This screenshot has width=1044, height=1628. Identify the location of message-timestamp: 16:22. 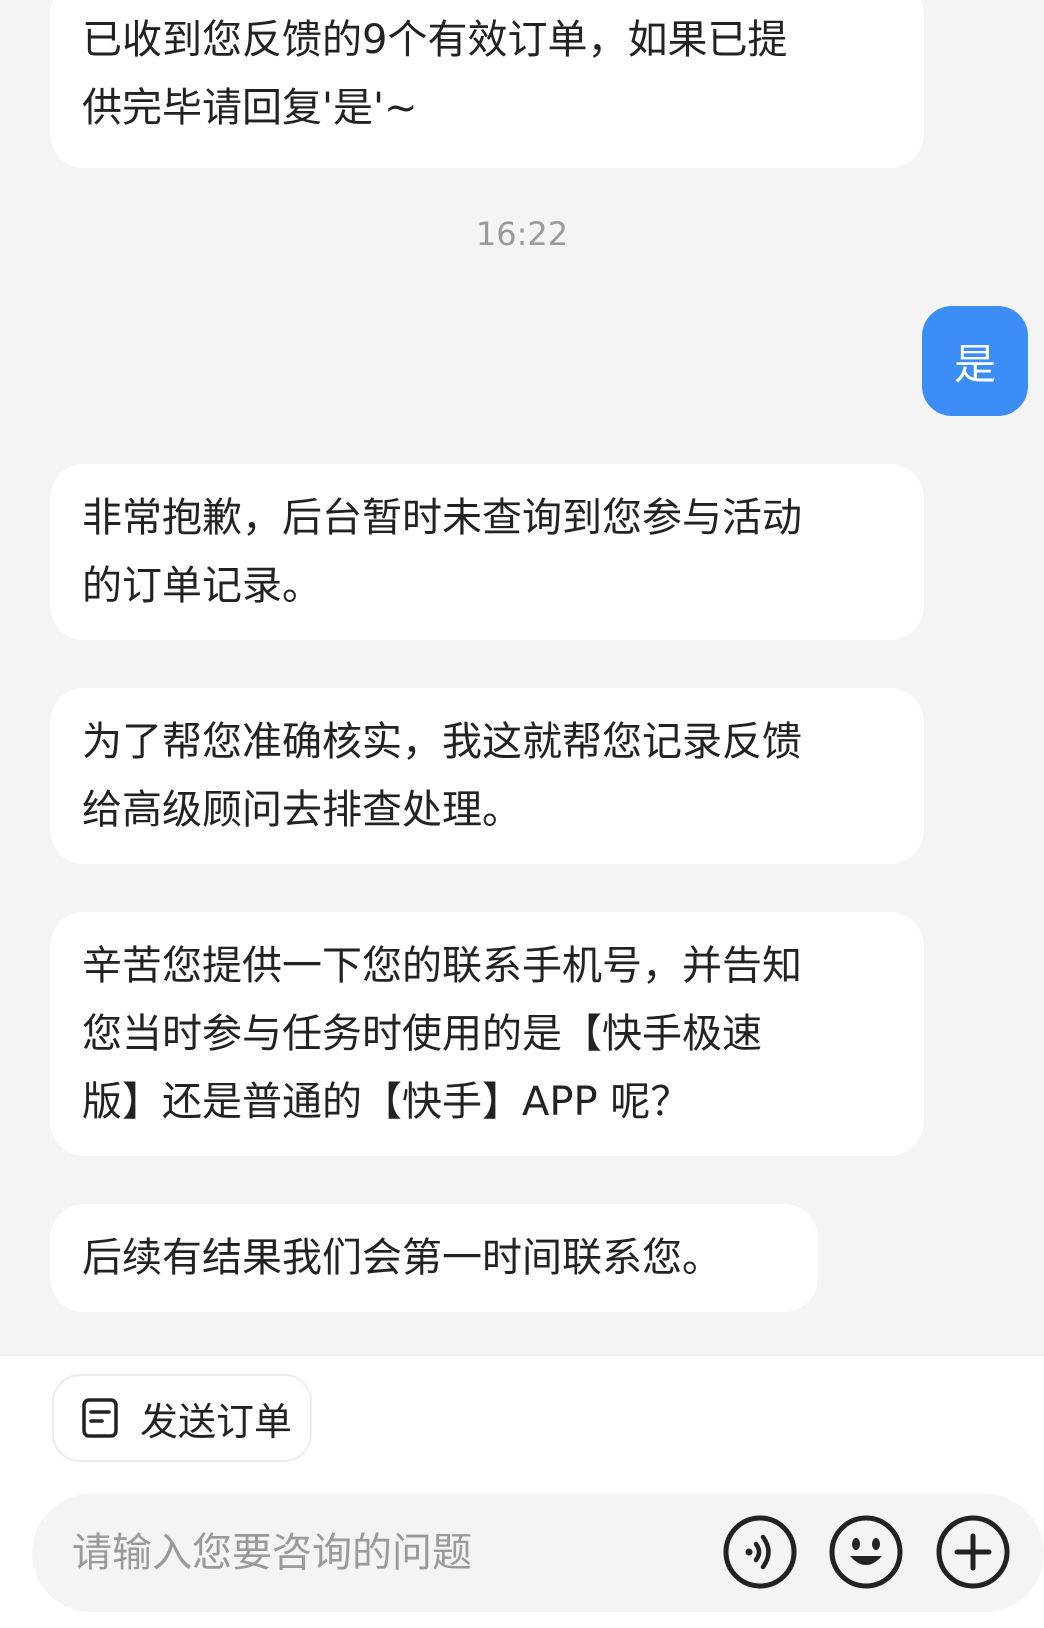
(522, 234).